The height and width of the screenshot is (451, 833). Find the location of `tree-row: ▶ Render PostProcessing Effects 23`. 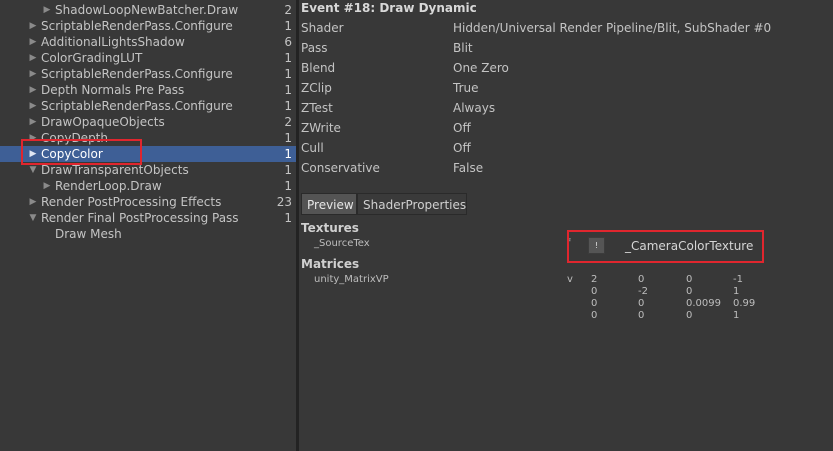

tree-row: ▶ Render PostProcessing Effects 23 is located at coordinates (148, 202).